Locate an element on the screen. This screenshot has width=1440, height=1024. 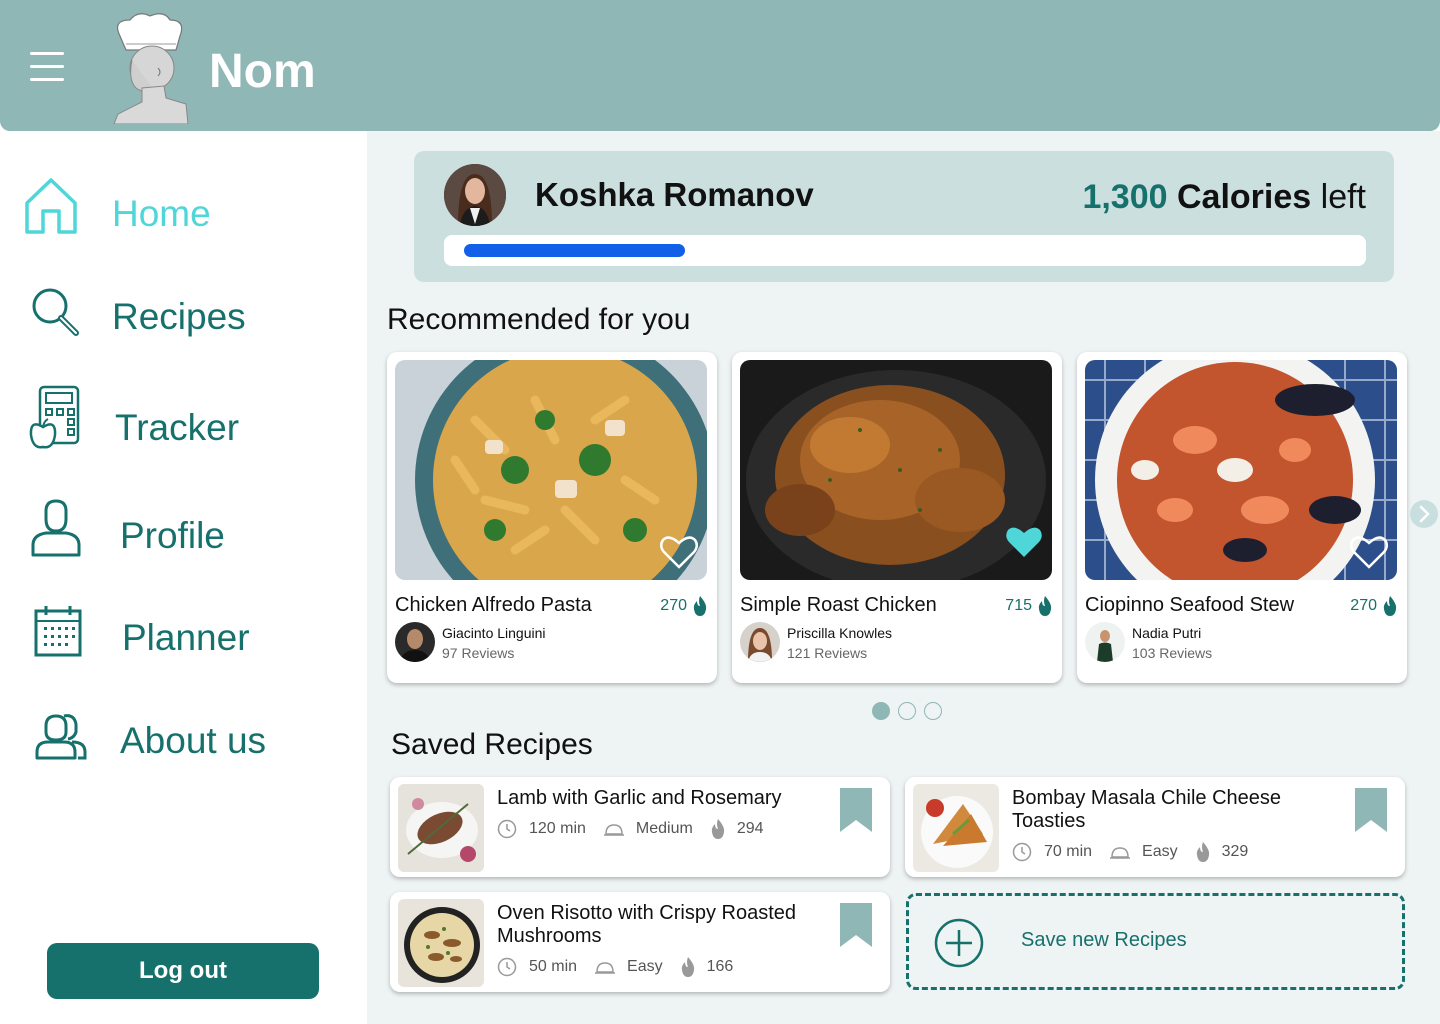
recipe-calories: 166 is located at coordinates (720, 966).